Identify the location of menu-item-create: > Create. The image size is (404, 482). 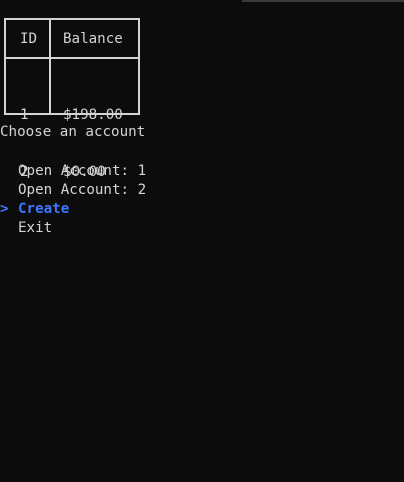
(34, 209).